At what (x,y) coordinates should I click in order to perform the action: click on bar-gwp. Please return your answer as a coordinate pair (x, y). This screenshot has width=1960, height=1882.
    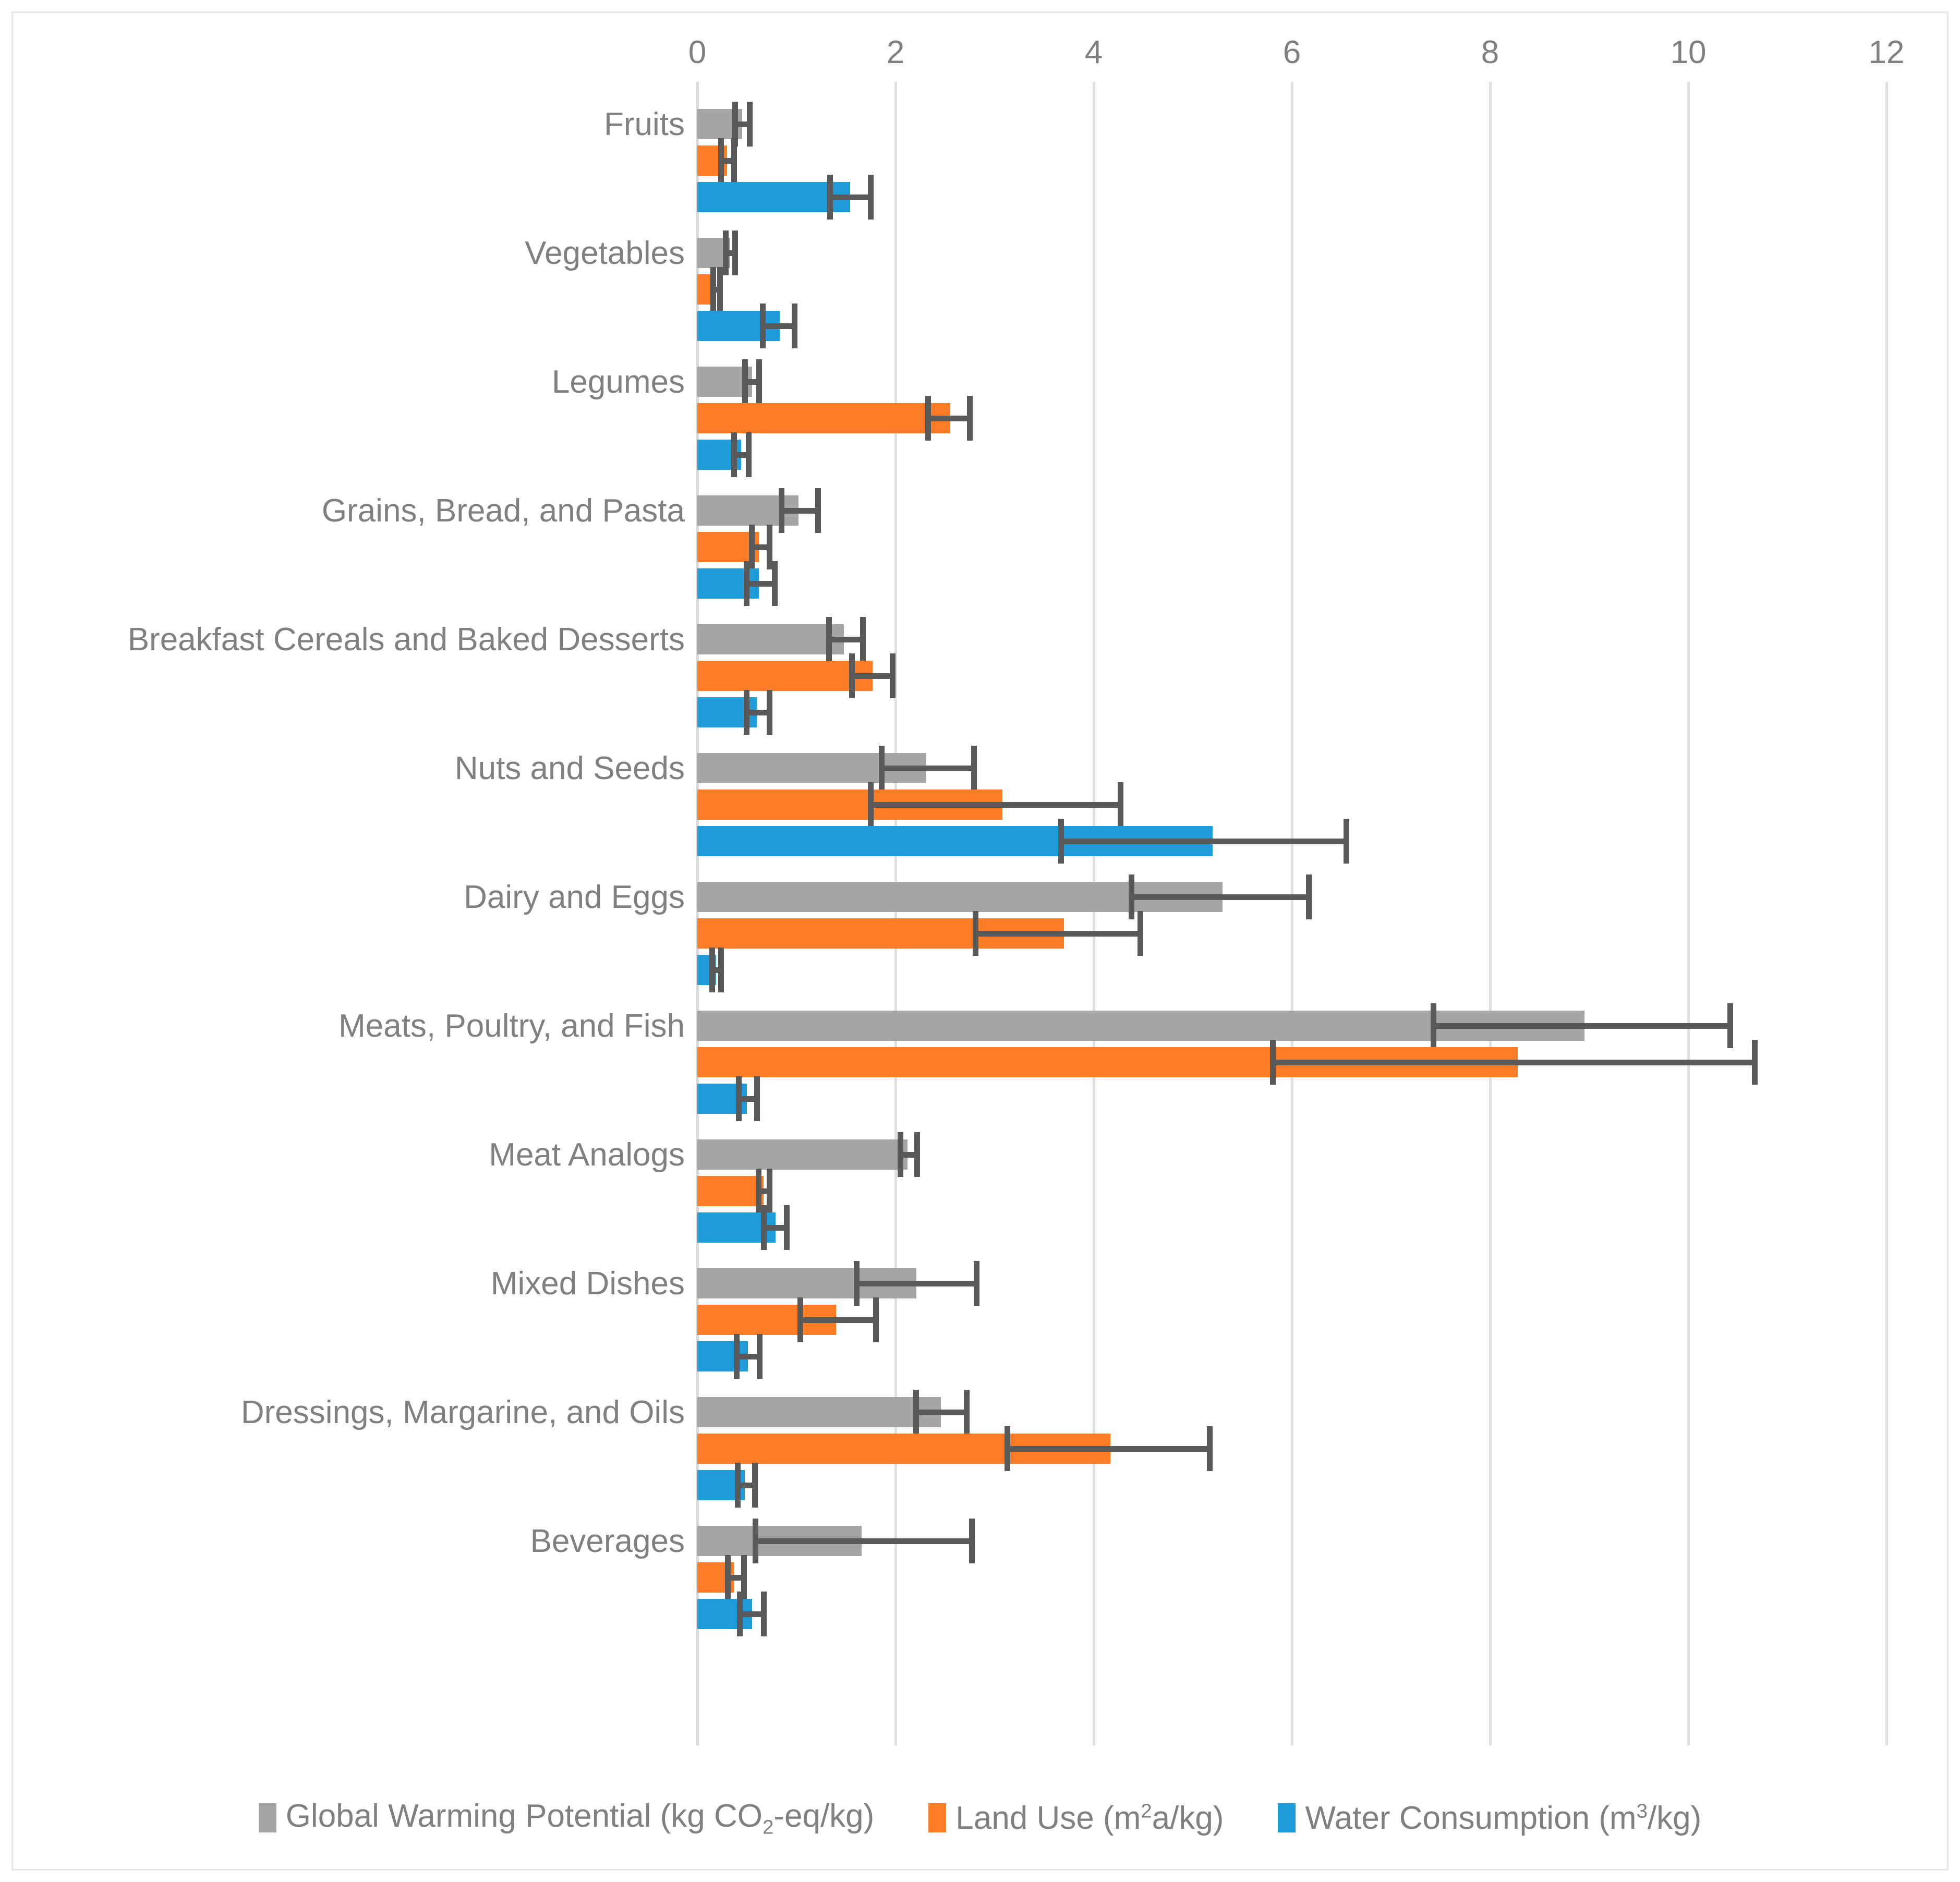
    Looking at the image, I should click on (802, 1154).